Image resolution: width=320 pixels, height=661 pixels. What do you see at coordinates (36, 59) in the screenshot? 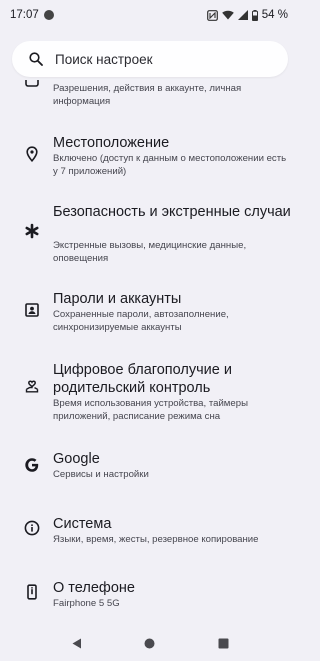
I see `search-icon` at bounding box center [36, 59].